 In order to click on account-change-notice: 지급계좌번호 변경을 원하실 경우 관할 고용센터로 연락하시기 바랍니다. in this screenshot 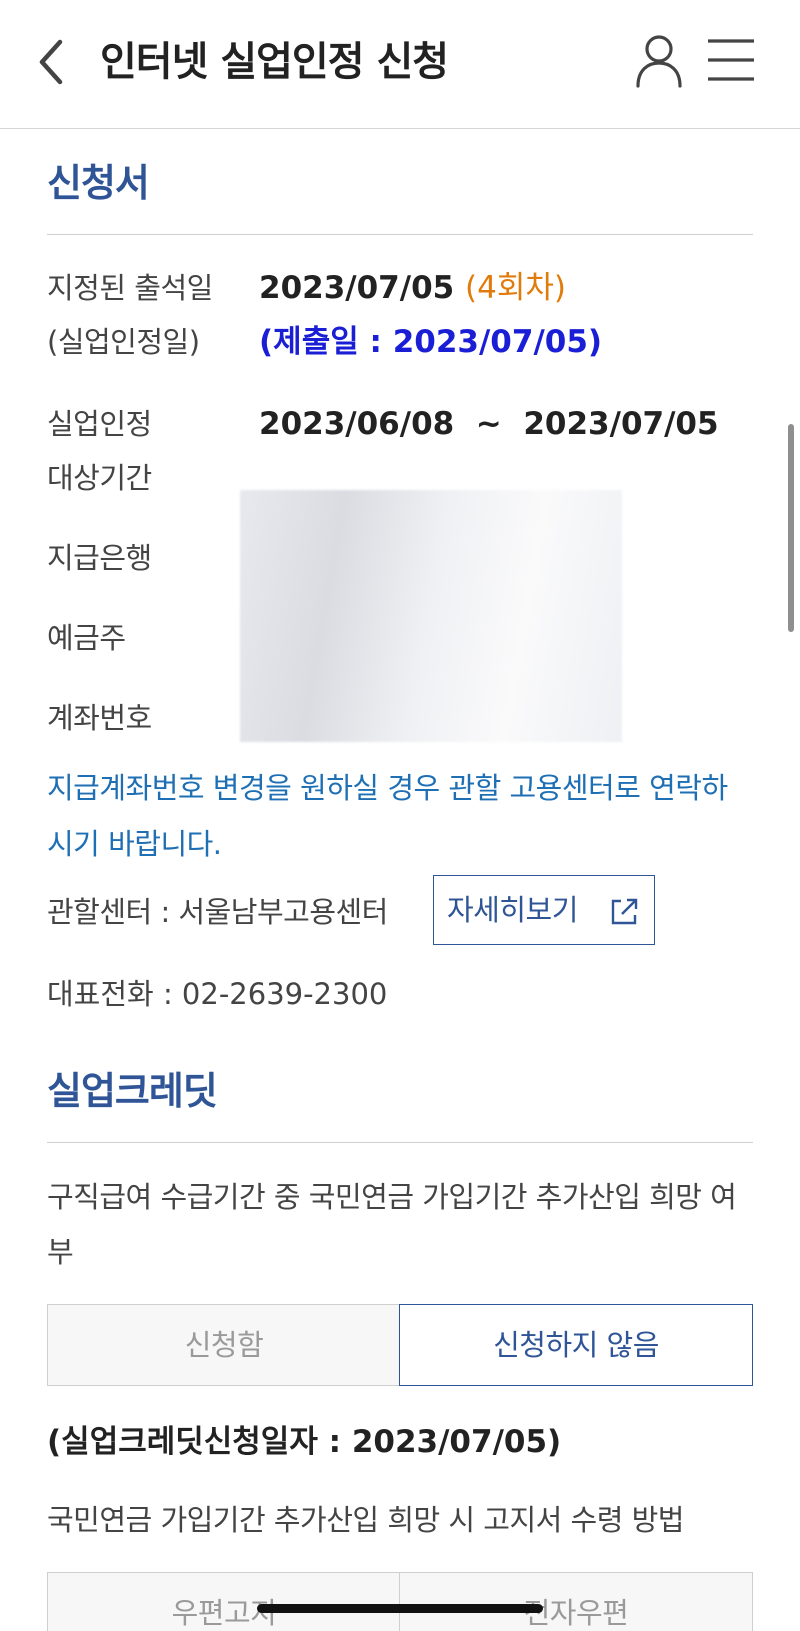, I will do `click(387, 816)`.